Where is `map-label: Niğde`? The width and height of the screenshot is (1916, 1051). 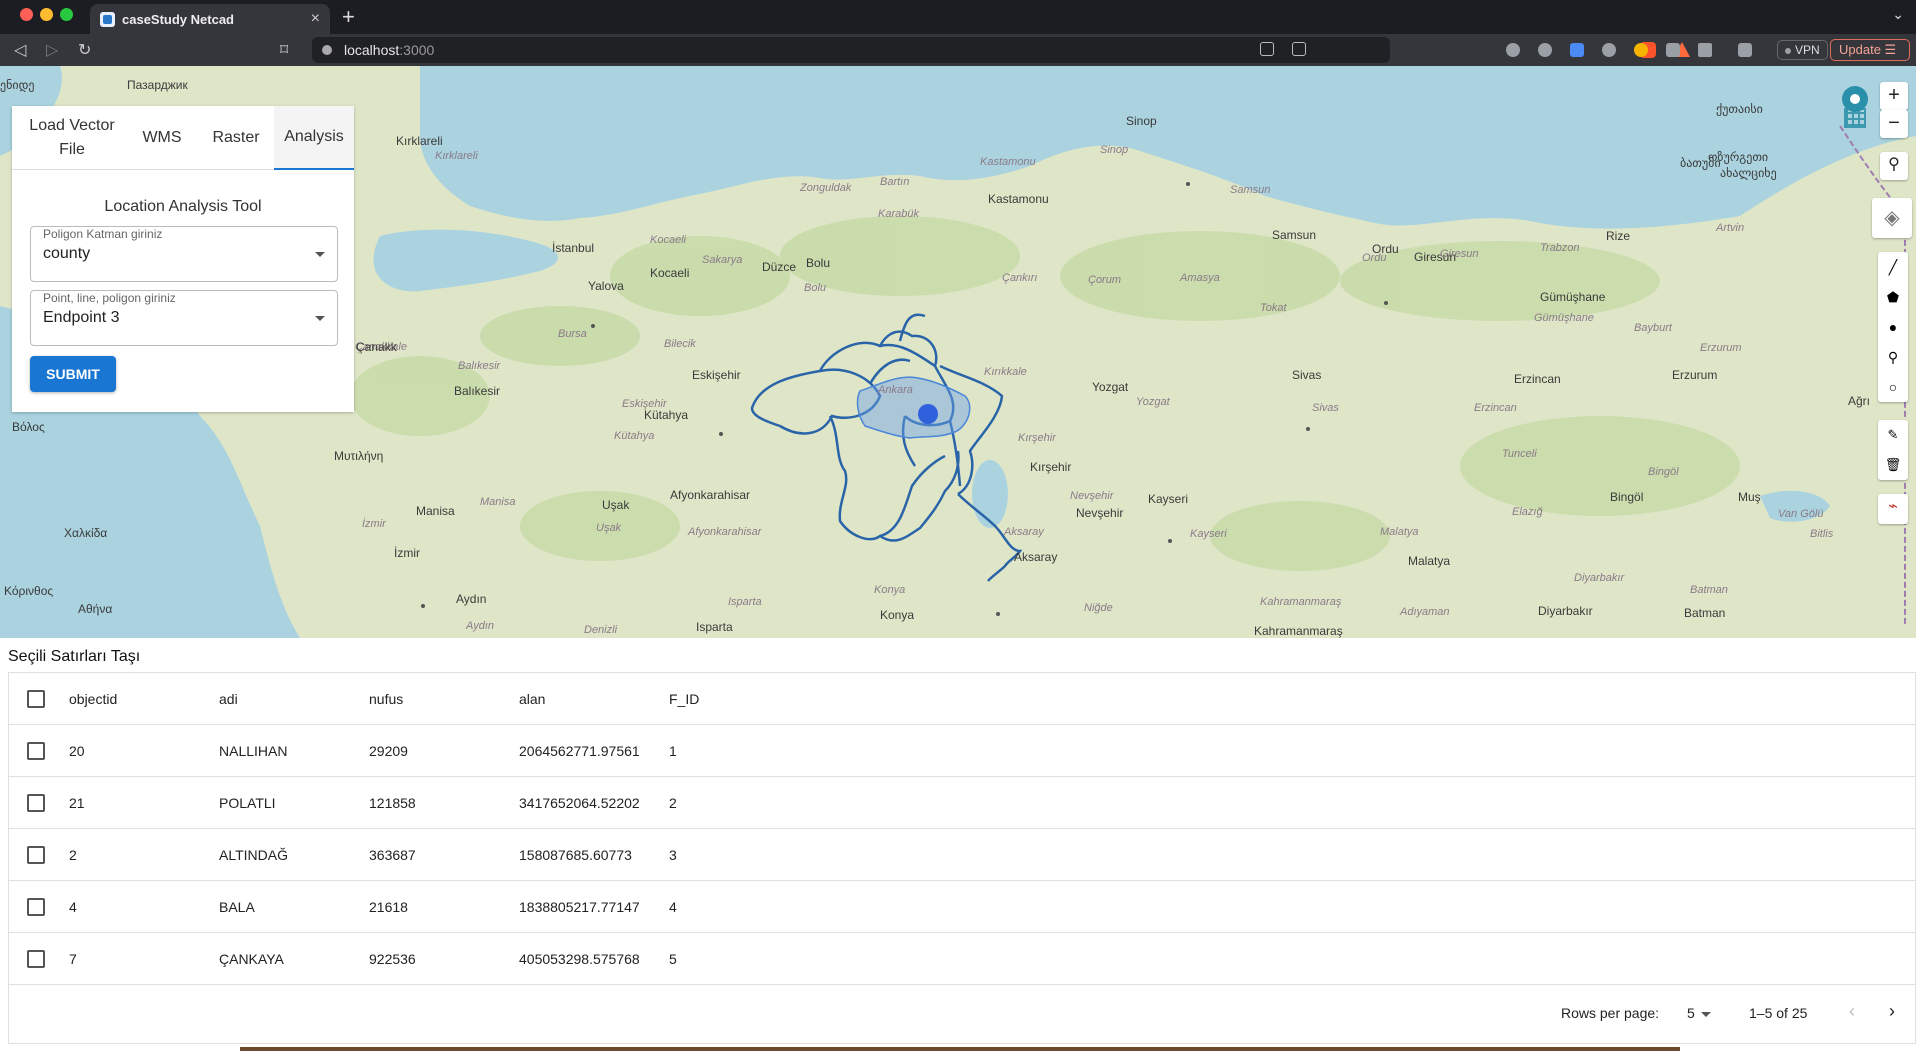
map-label: Niğde is located at coordinates (1098, 608).